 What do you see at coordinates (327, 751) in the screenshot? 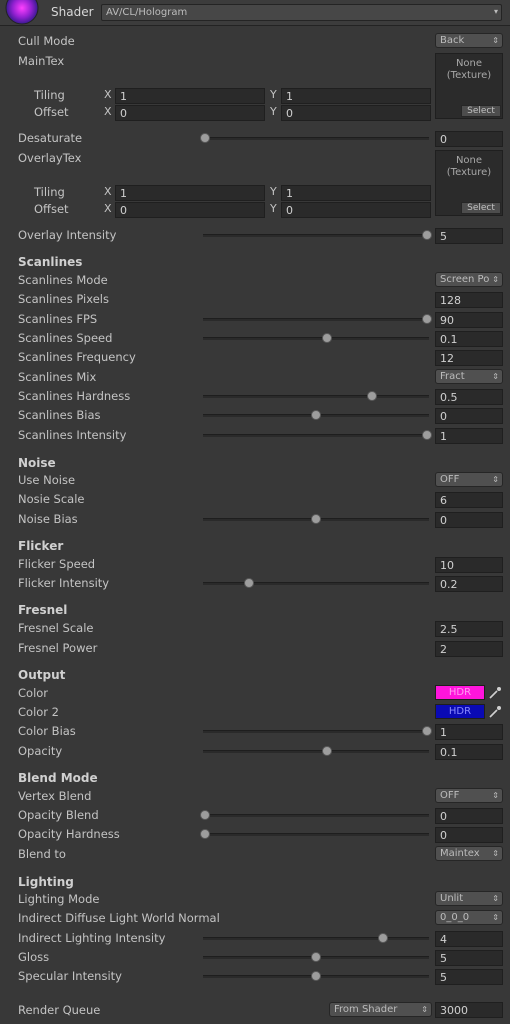
I see `opacity-slider-thumb` at bounding box center [327, 751].